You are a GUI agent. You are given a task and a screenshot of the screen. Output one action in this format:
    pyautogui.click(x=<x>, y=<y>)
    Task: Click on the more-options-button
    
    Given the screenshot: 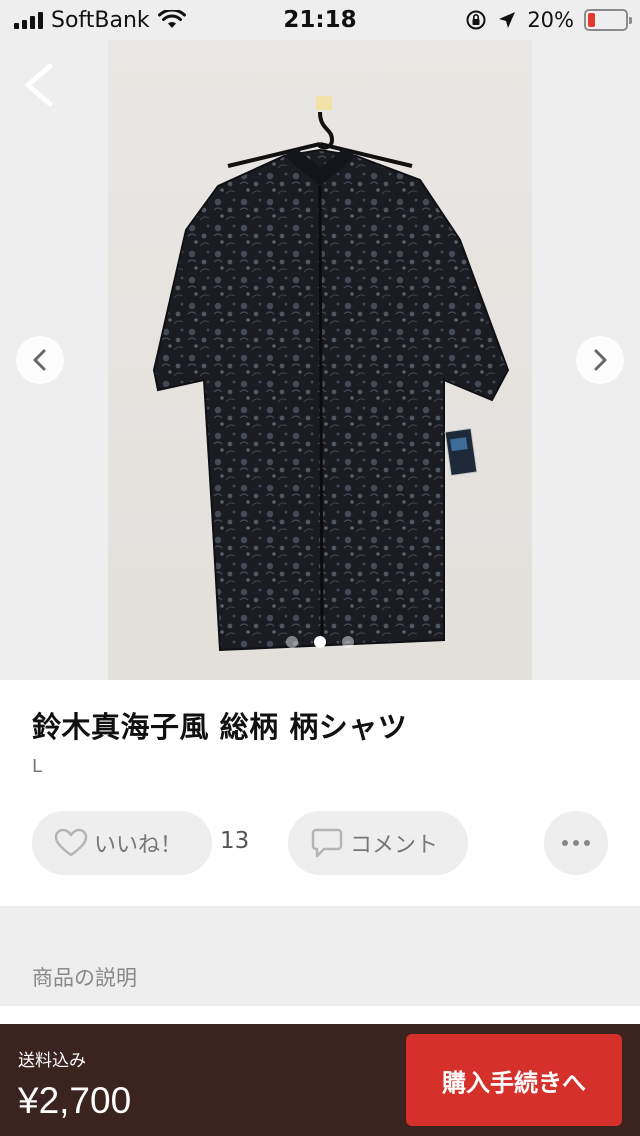 What is the action you would take?
    pyautogui.click(x=576, y=843)
    